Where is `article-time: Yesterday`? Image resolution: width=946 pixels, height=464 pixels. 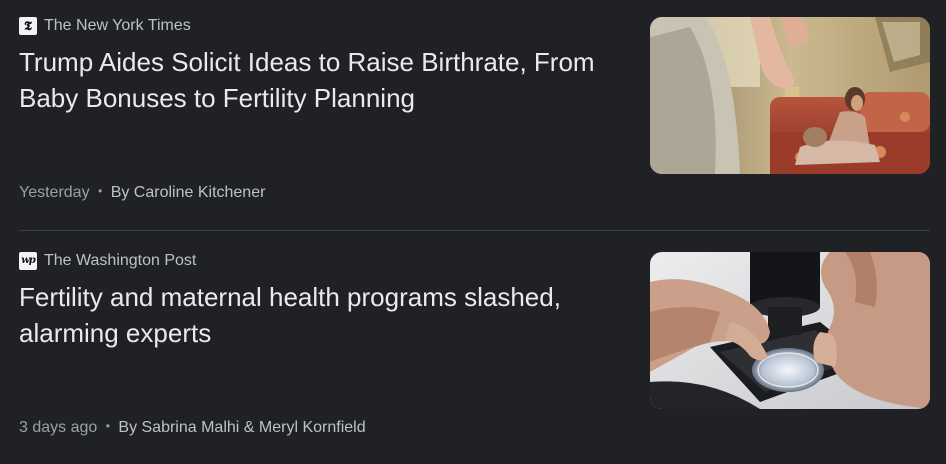
article-time: Yesterday is located at coordinates (54, 192).